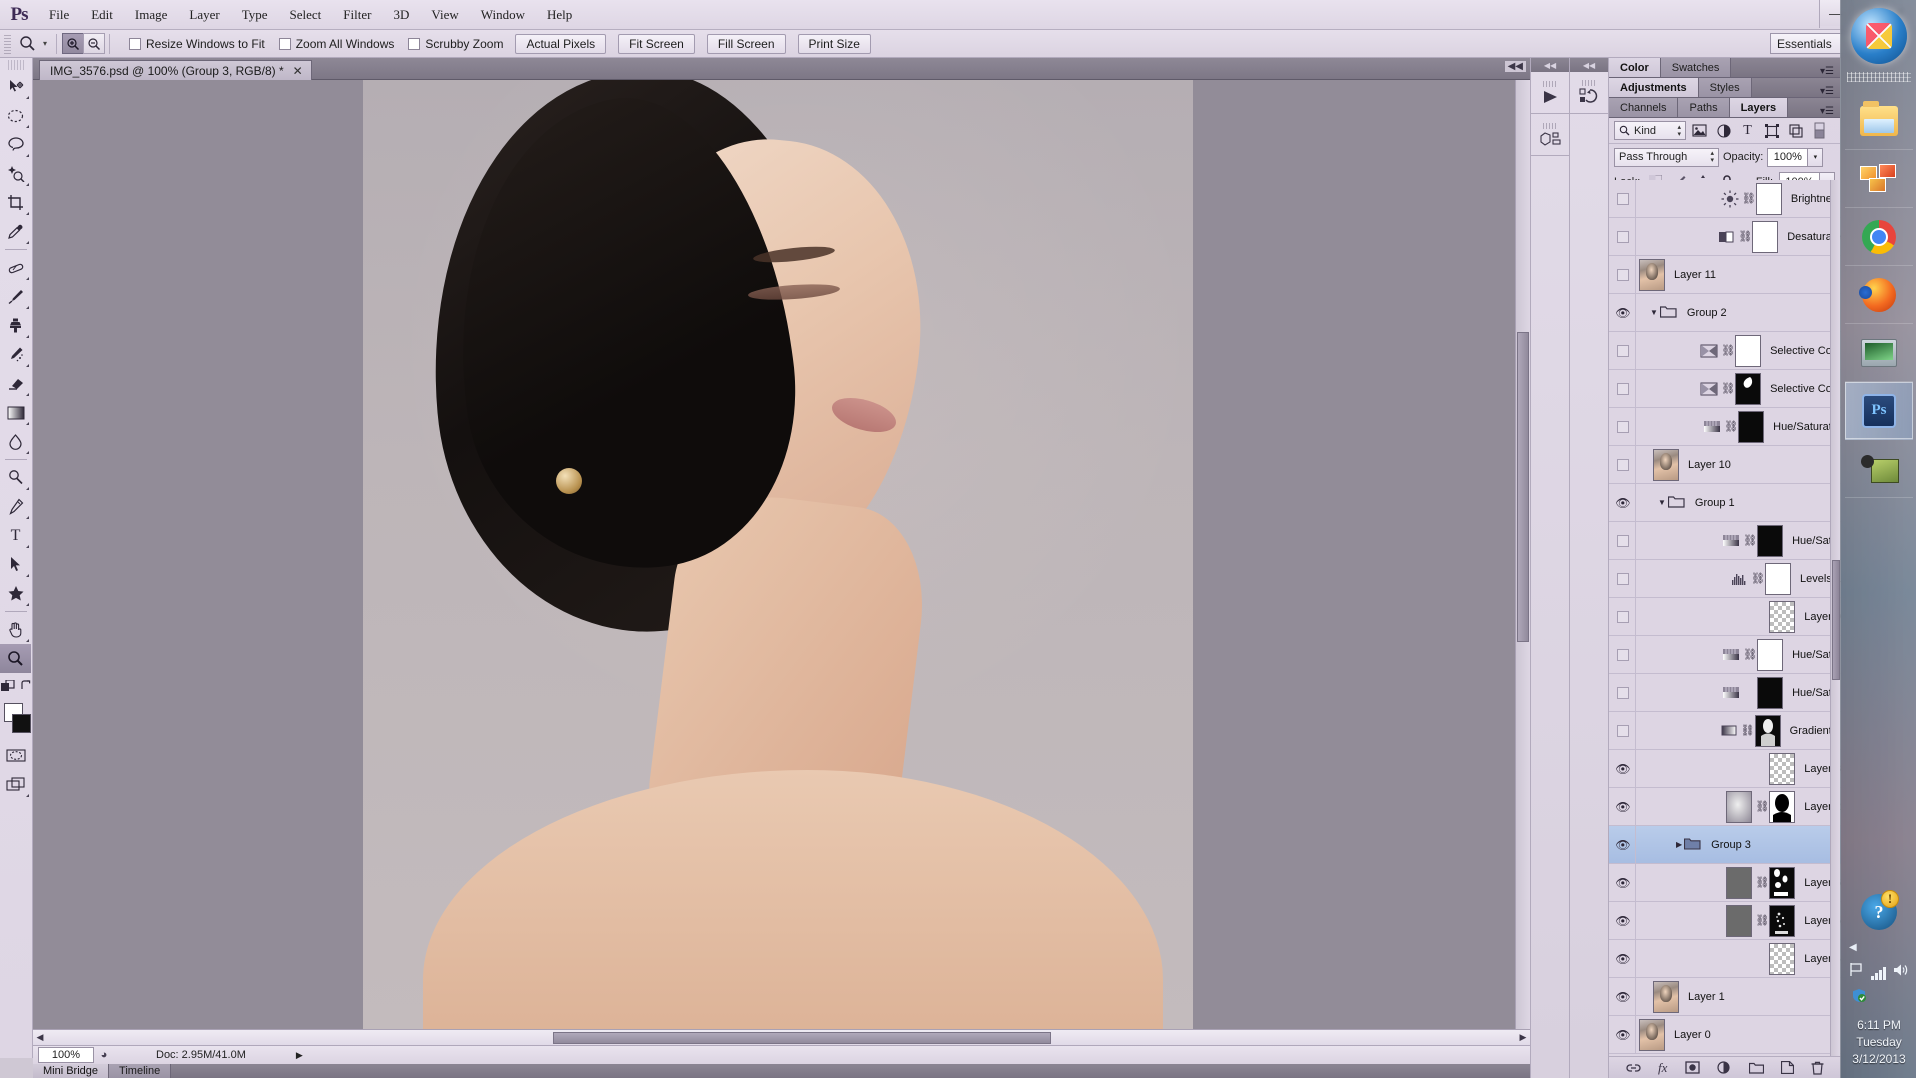  Describe the element at coordinates (444, 15) in the screenshot. I see `menu-view: View` at that location.